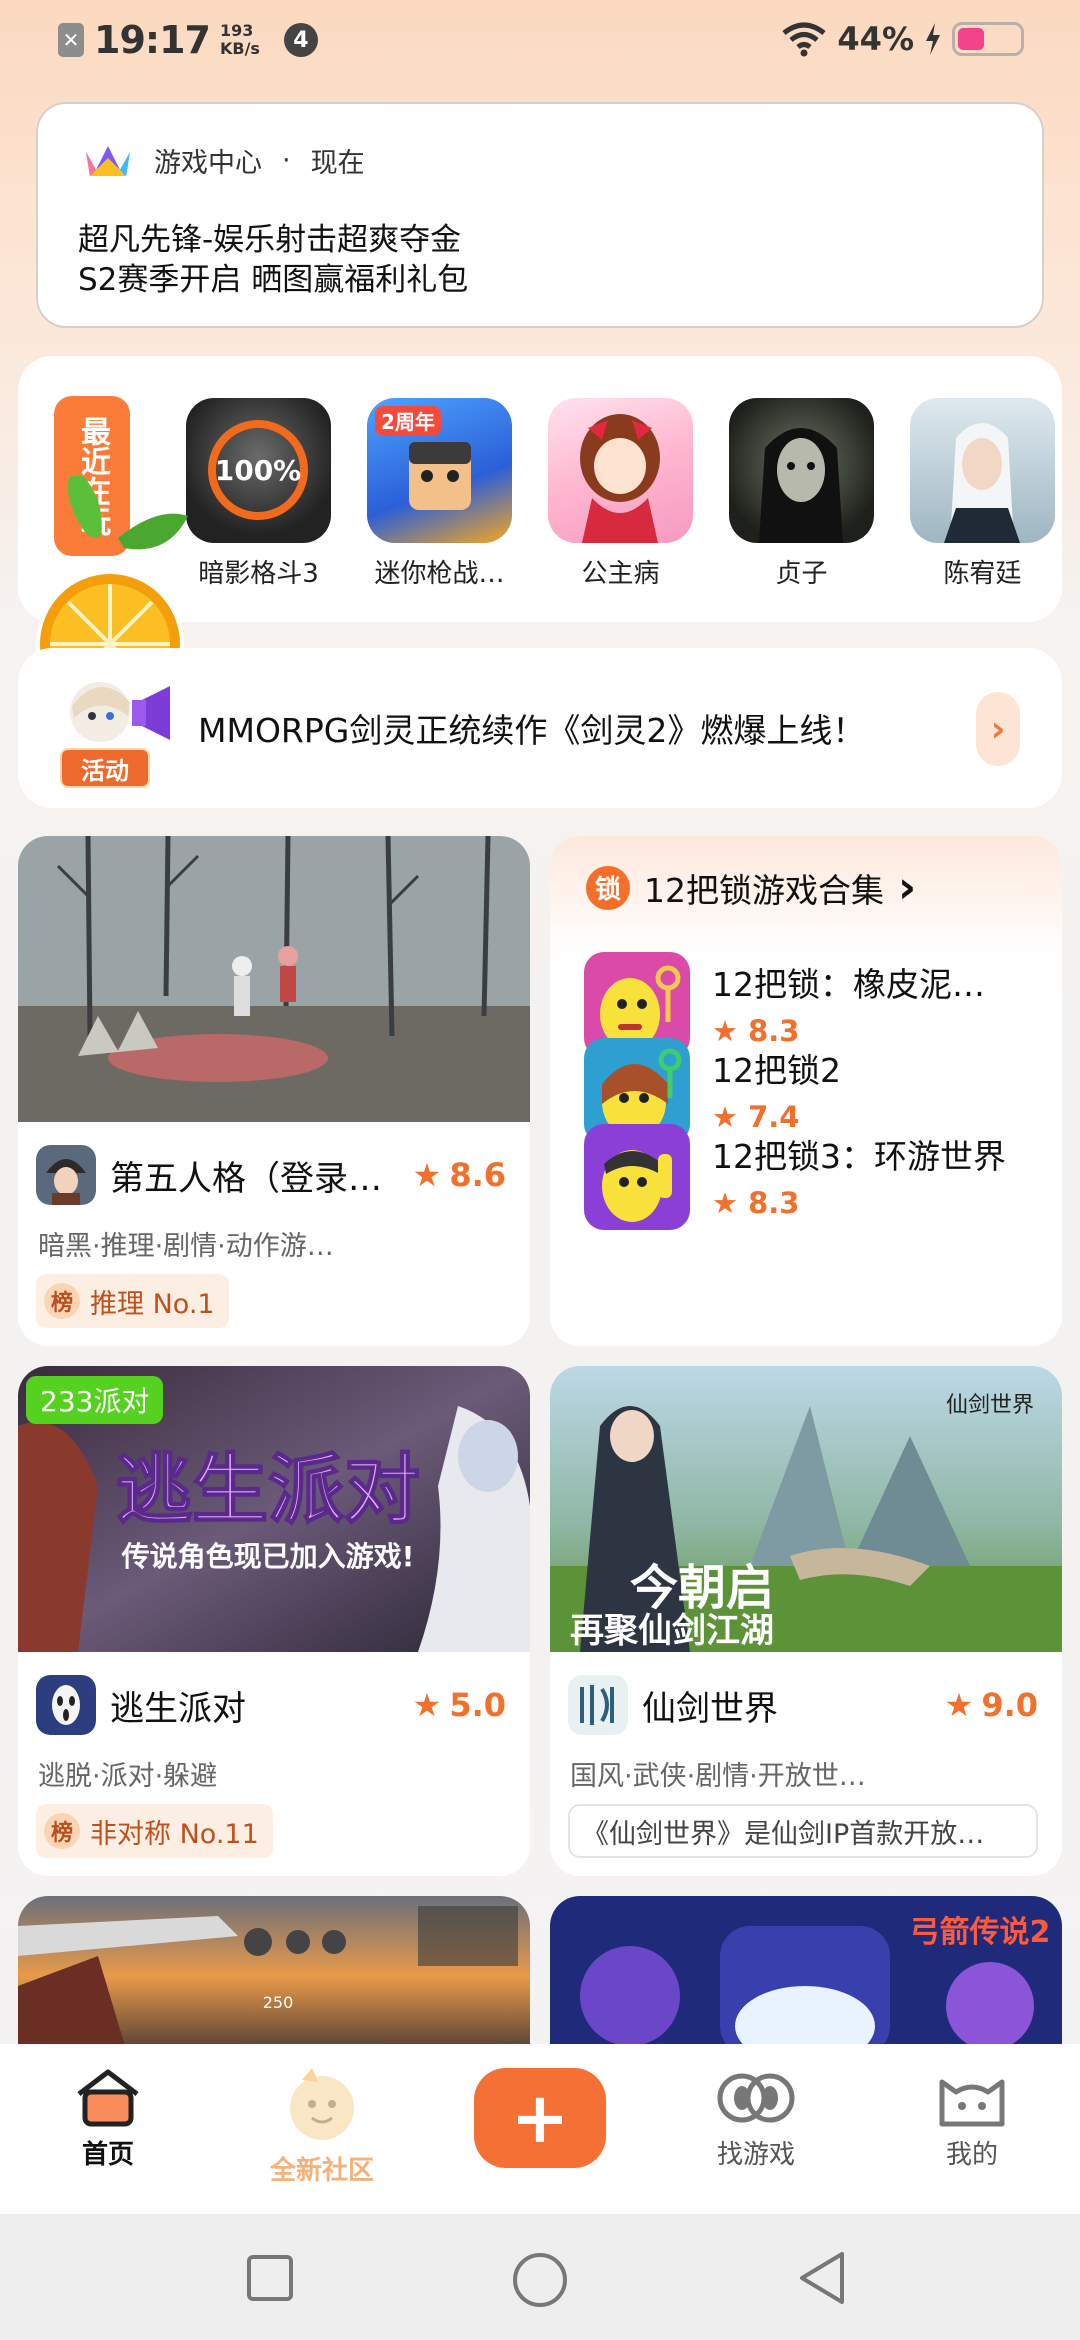  I want to click on game-card-archero: 弓箭传说2, so click(806, 1976).